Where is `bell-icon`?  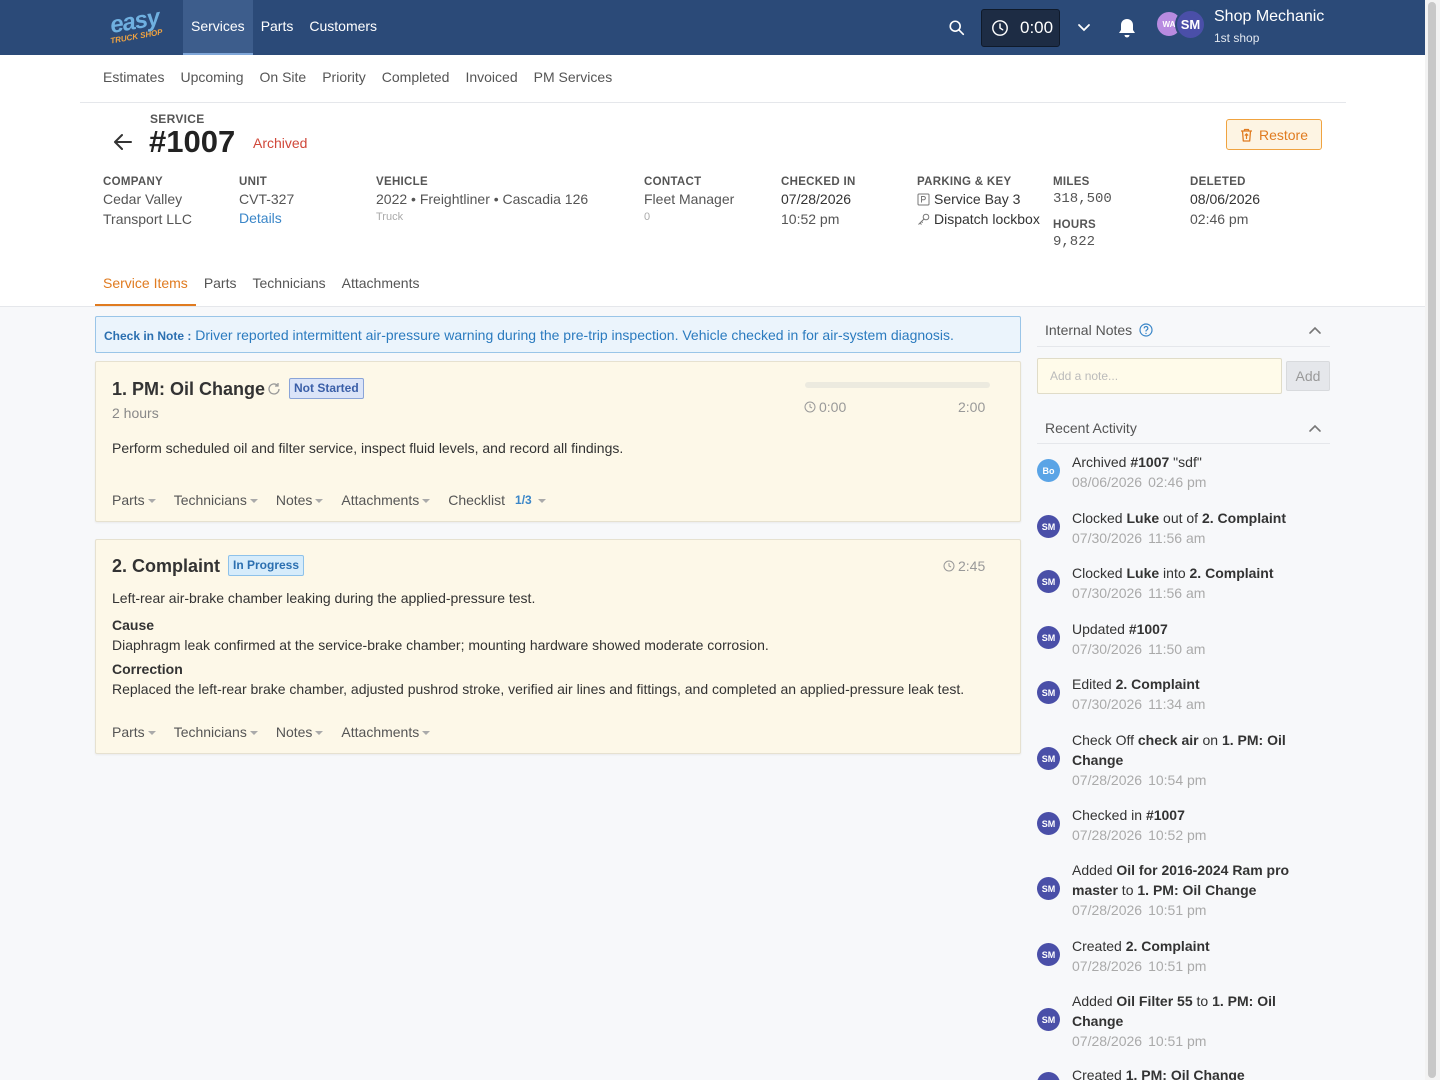
bell-icon is located at coordinates (1127, 28).